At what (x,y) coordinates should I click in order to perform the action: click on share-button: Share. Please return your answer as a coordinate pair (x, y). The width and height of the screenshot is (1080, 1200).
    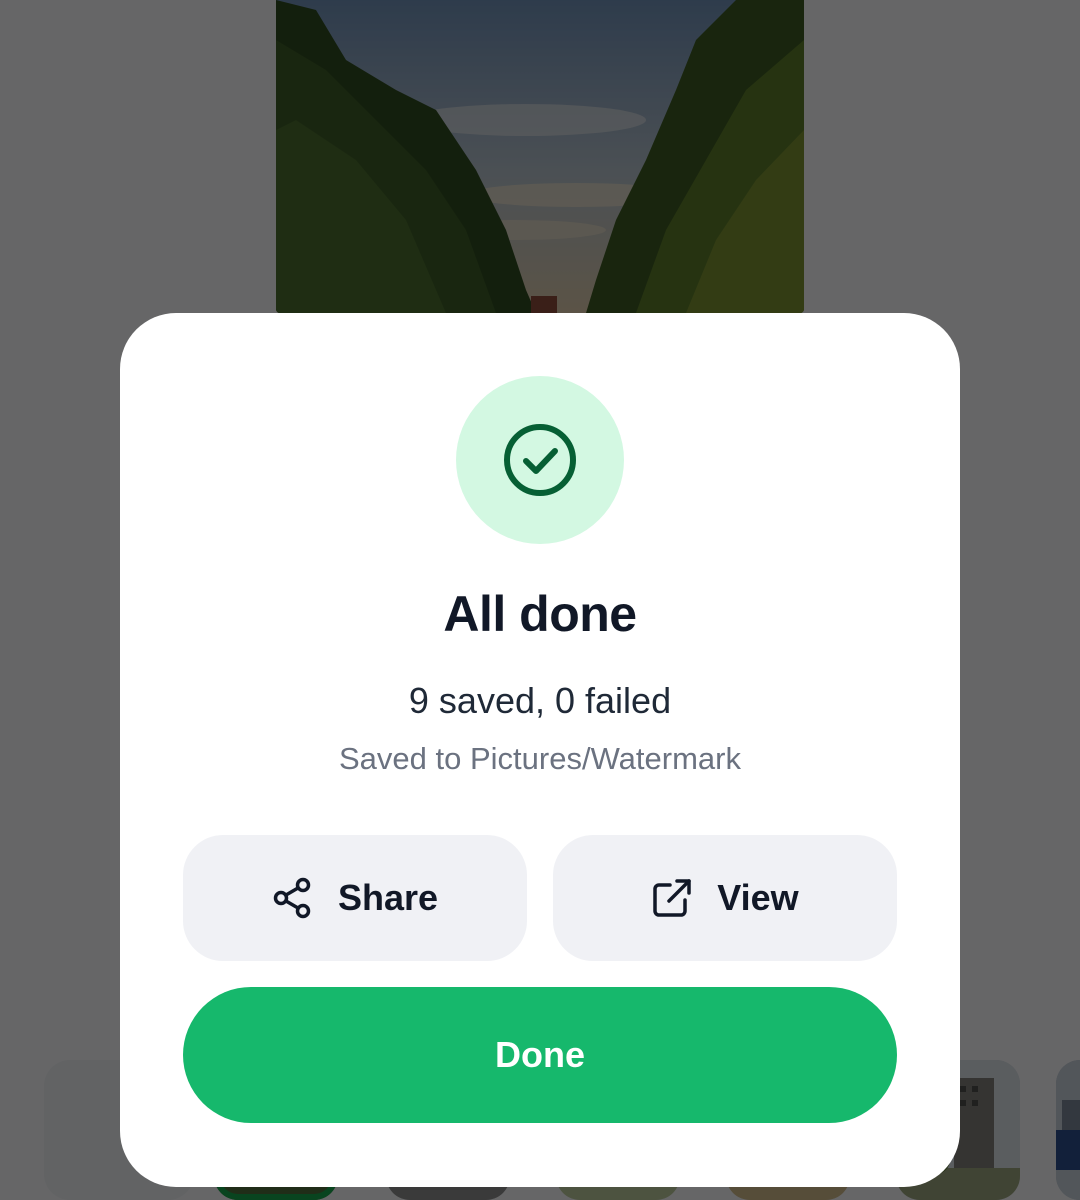
    Looking at the image, I should click on (355, 898).